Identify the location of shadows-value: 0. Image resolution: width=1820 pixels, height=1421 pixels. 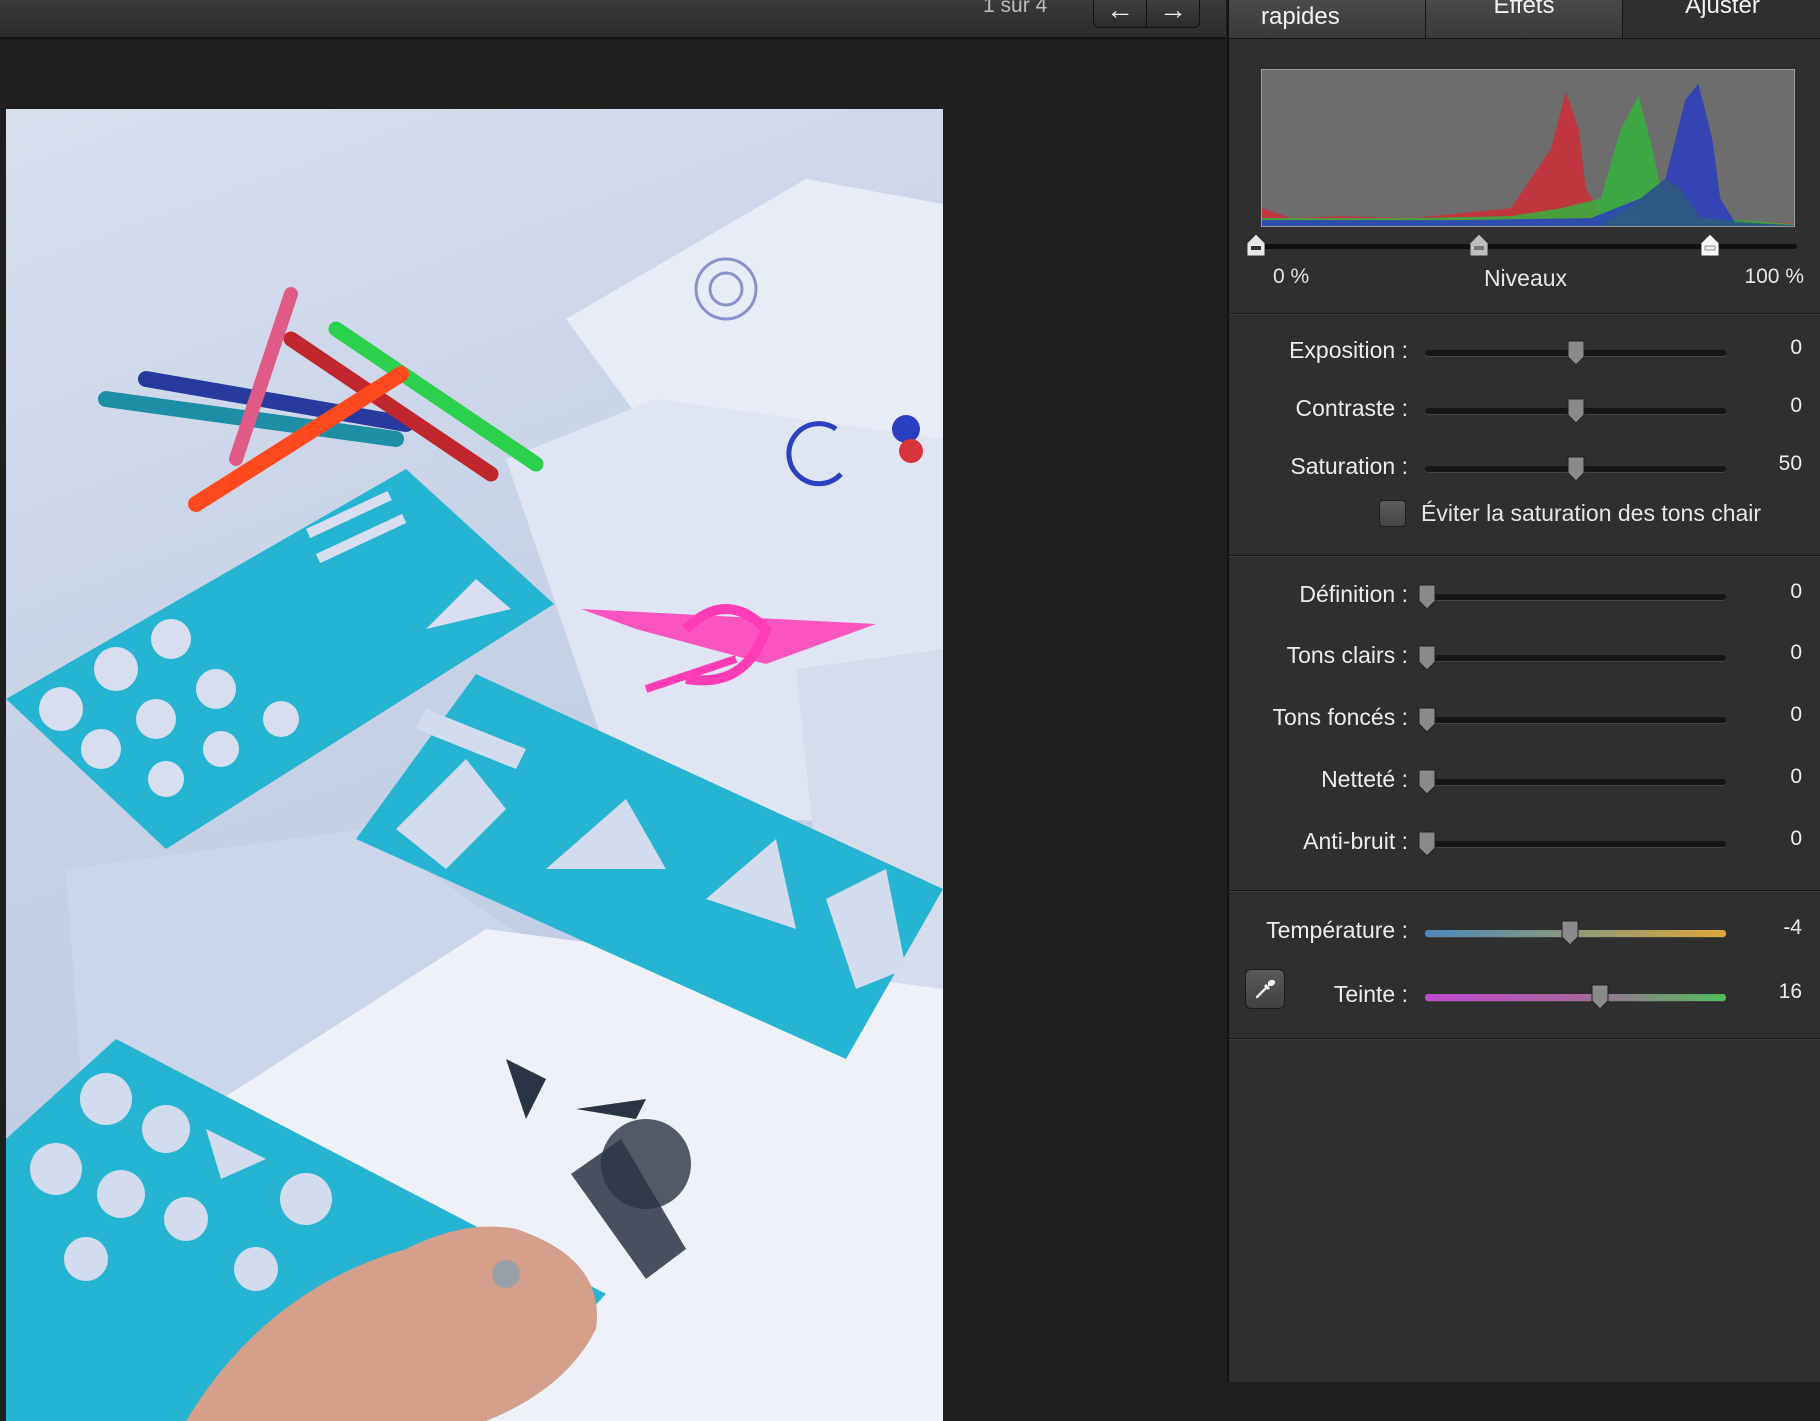
(1796, 714).